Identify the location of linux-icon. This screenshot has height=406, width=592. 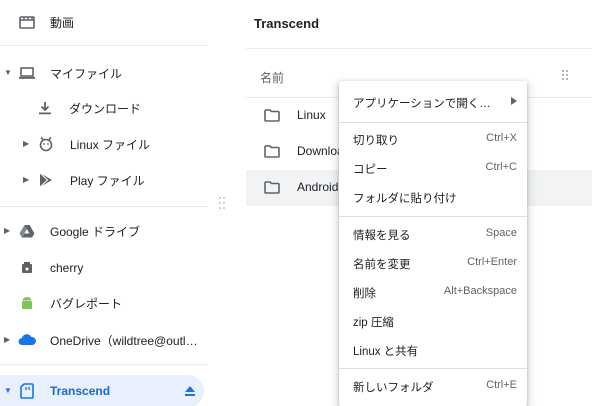
(46, 144).